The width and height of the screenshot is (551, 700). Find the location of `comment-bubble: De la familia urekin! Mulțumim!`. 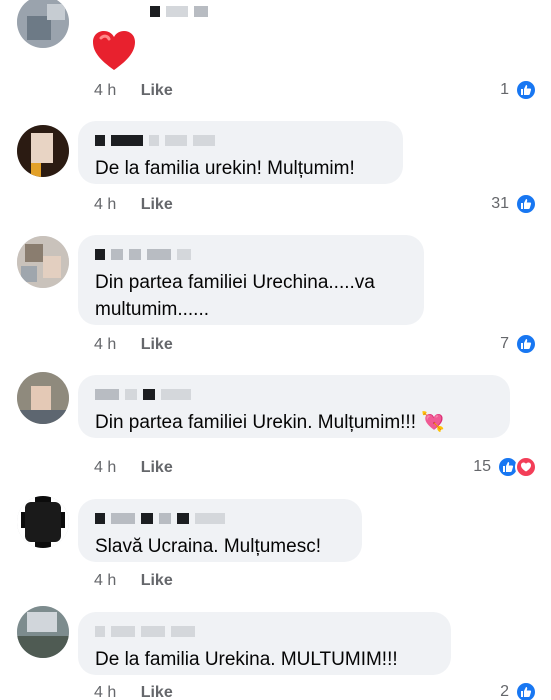

comment-bubble: De la familia urekin! Mulțumim! is located at coordinates (240, 152).